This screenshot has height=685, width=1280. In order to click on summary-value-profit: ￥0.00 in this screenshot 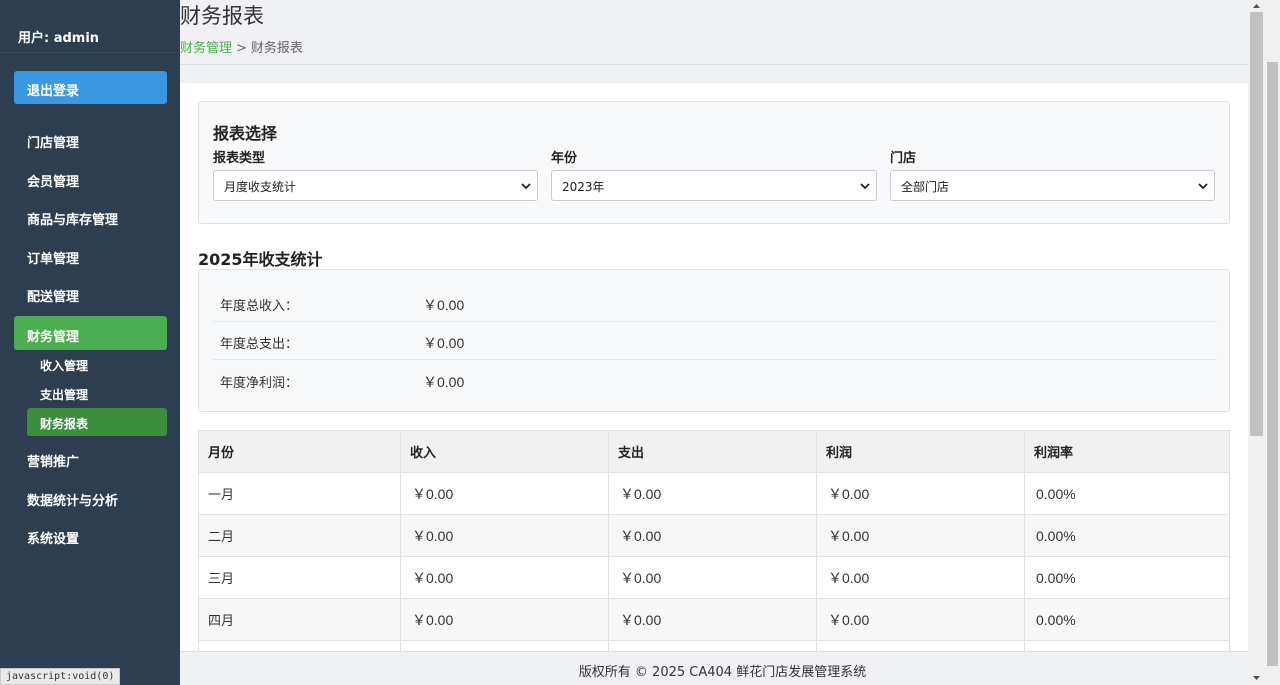, I will do `click(444, 382)`.